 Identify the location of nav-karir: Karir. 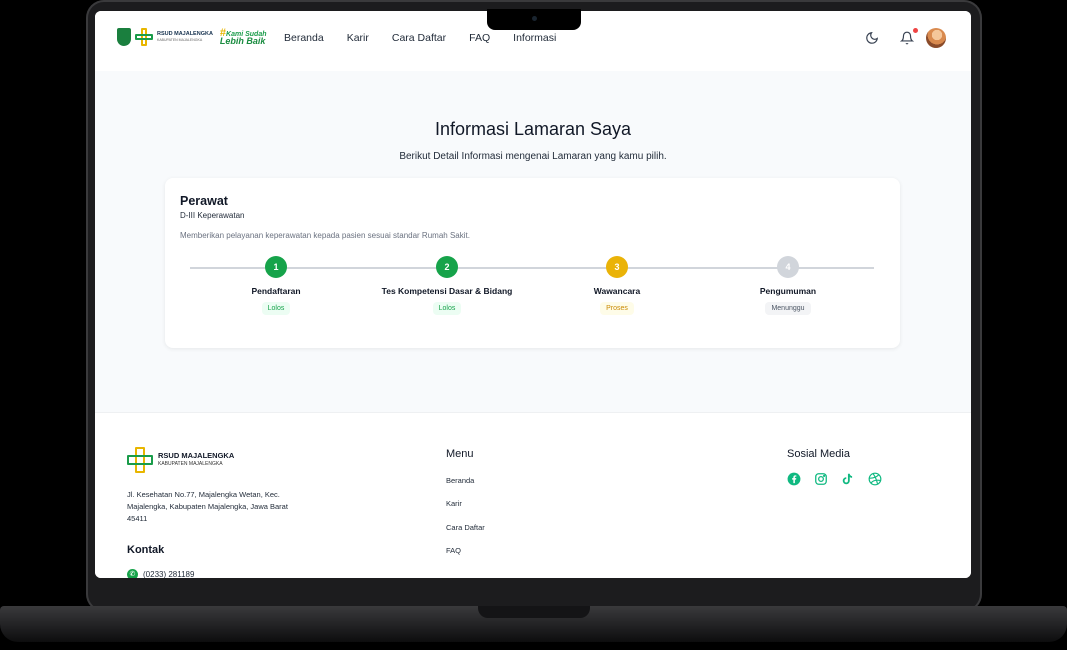
(358, 38).